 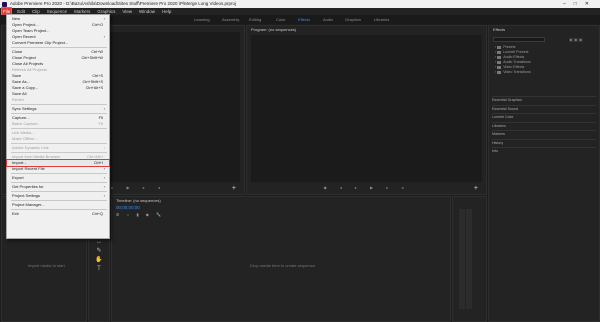 I want to click on file-menu-item-label: Import from Media Browser, so click(x=36, y=156).